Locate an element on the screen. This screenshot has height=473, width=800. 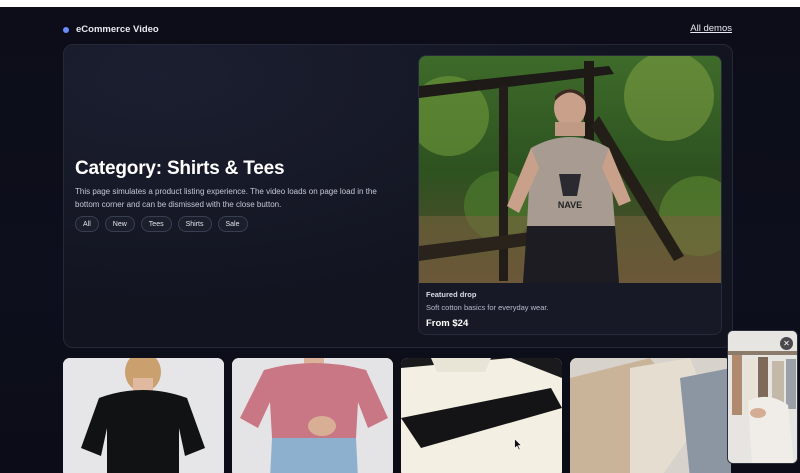
product-image-folded-tees is located at coordinates (481, 415).